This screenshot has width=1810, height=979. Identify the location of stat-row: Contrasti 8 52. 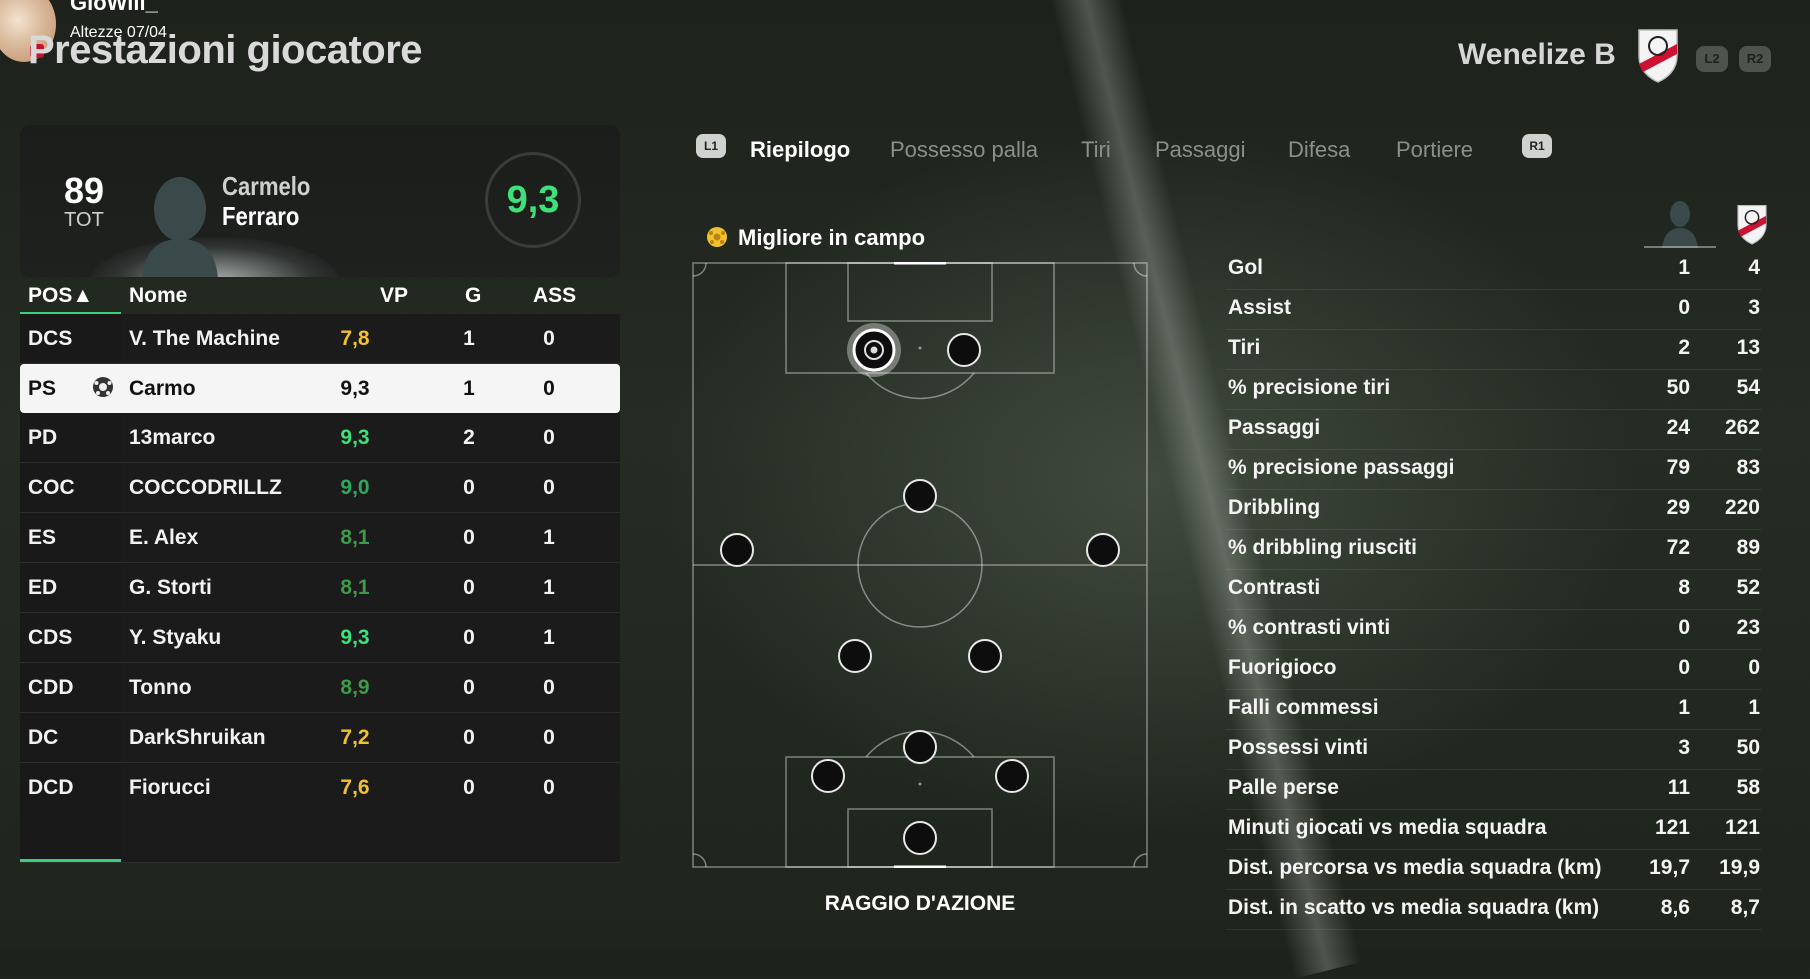
(1494, 590).